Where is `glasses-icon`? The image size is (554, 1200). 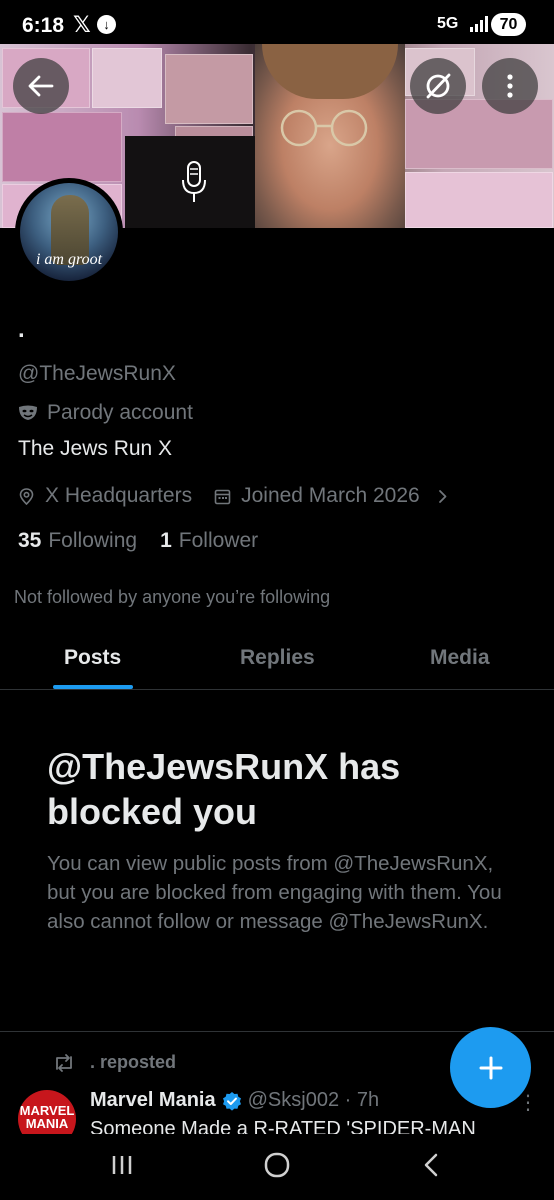
glasses-icon is located at coordinates (324, 128).